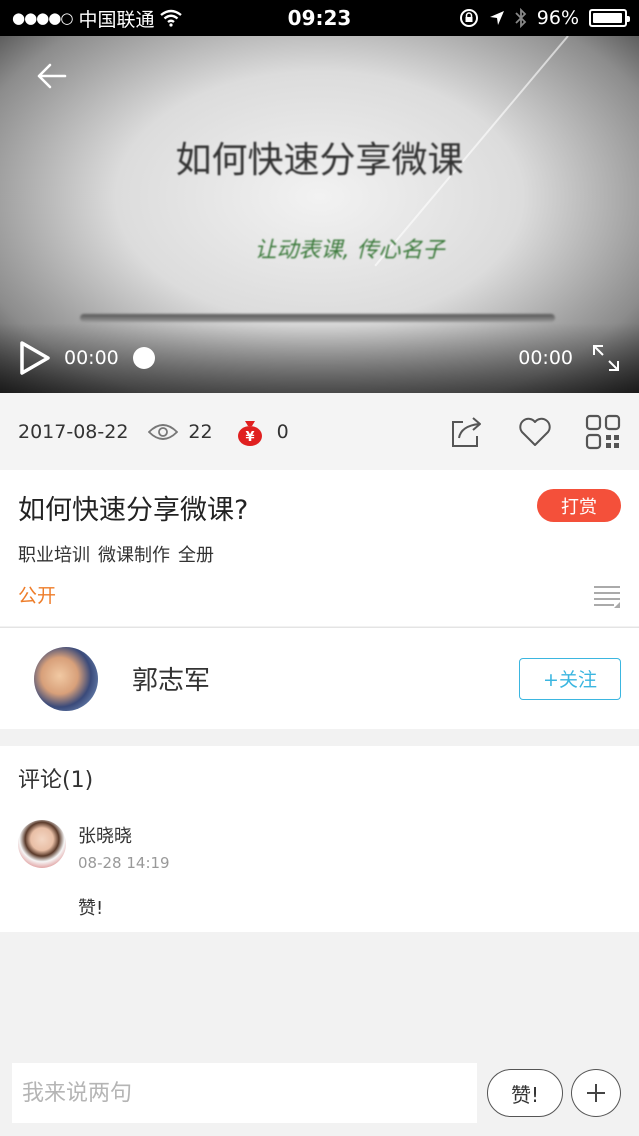 The width and height of the screenshot is (639, 1136). Describe the element at coordinates (143, 358) in the screenshot. I see `progress-slider` at that location.